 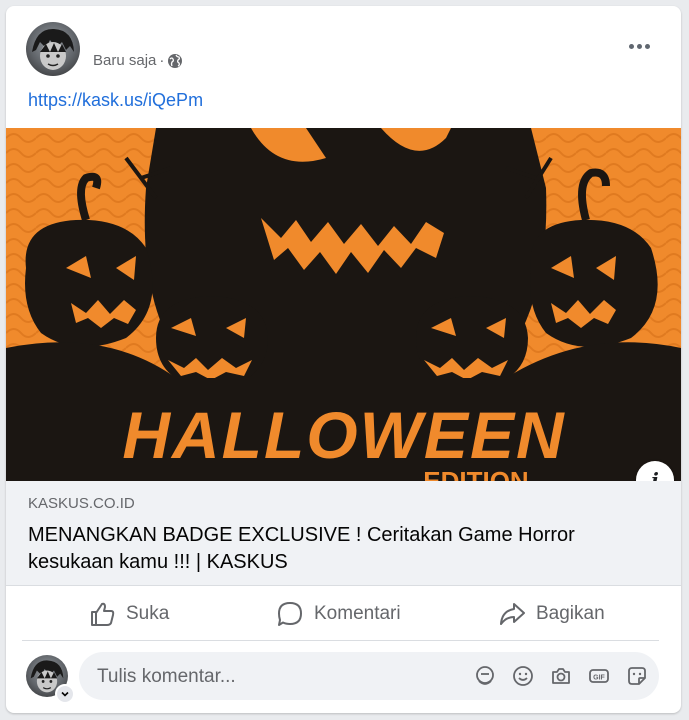 What do you see at coordinates (53, 49) in the screenshot?
I see `profile-avatar` at bounding box center [53, 49].